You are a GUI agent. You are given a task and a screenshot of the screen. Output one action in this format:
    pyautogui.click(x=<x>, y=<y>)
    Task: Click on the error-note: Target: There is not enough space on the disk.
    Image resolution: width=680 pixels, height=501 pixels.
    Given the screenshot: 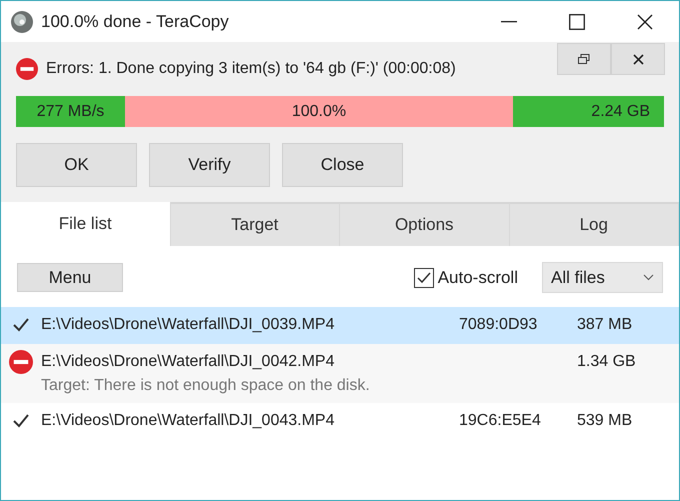 What is the action you would take?
    pyautogui.click(x=206, y=386)
    